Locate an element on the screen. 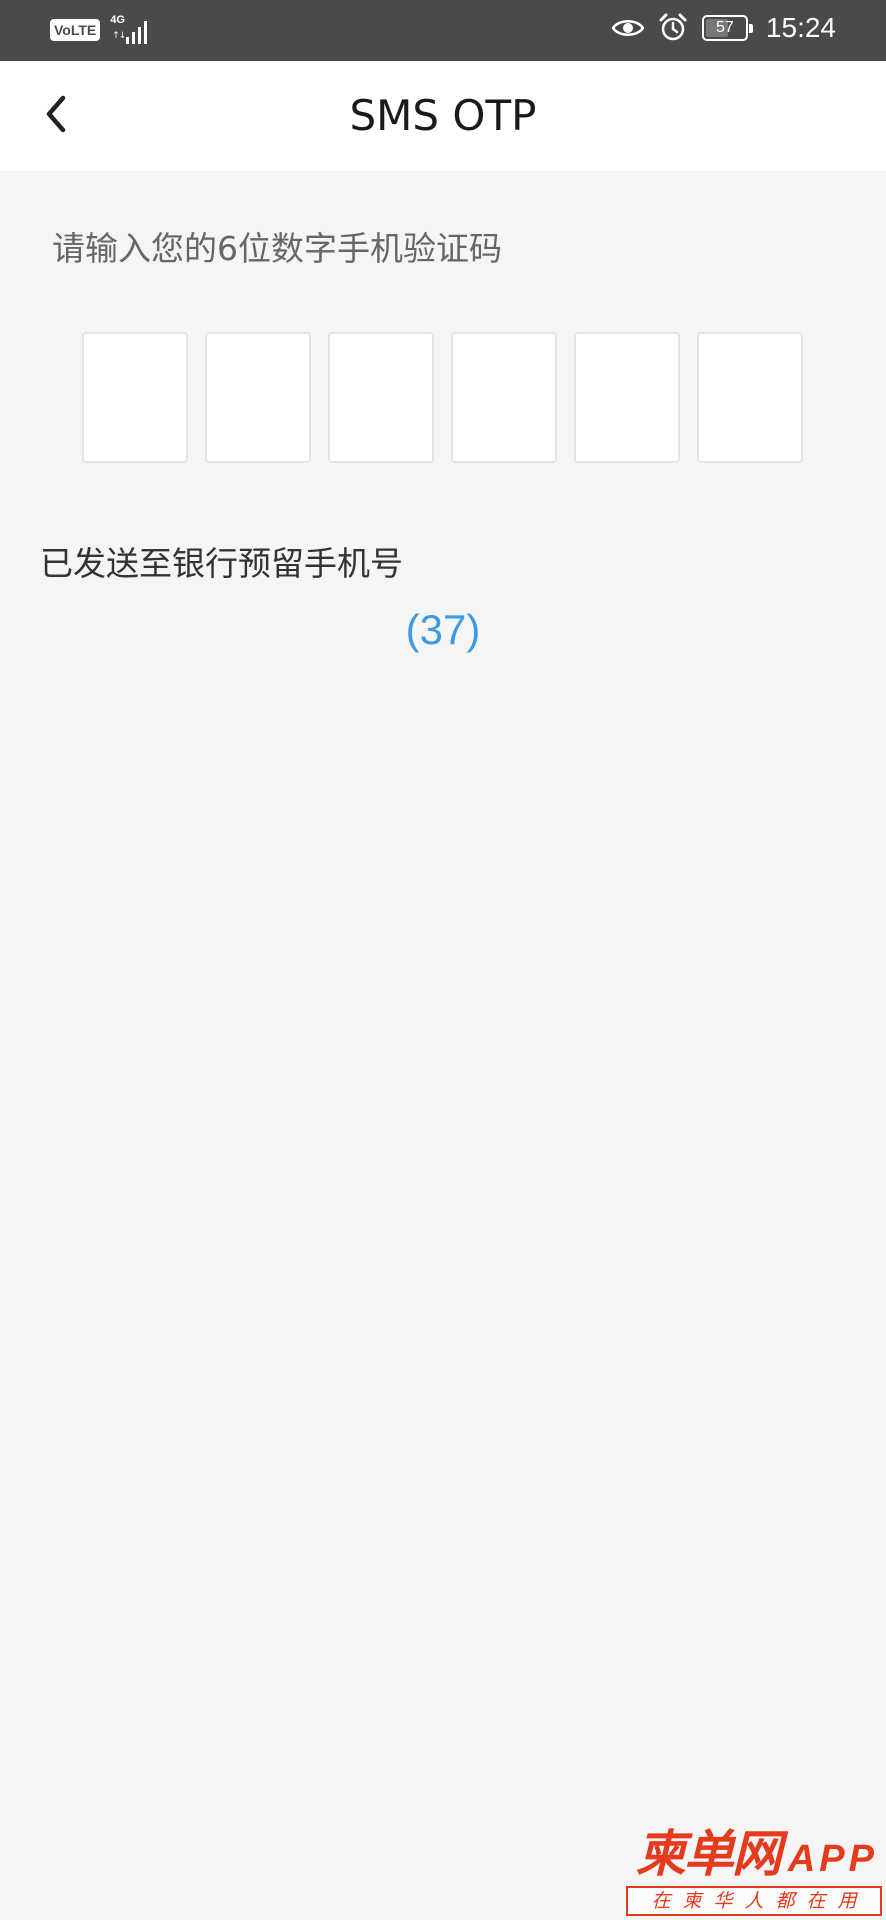  page-title: SMS OTP is located at coordinates (443, 115).